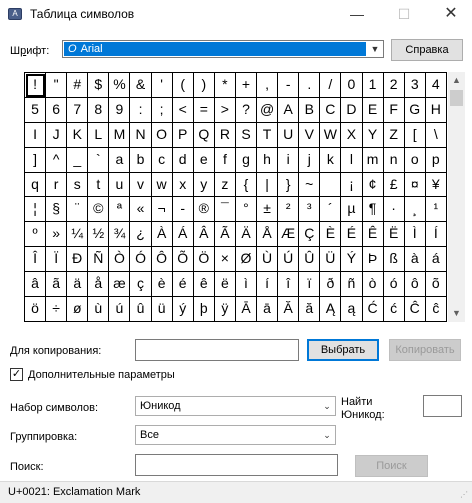  What do you see at coordinates (57, 235) in the screenshot?
I see `character-cell: »` at bounding box center [57, 235].